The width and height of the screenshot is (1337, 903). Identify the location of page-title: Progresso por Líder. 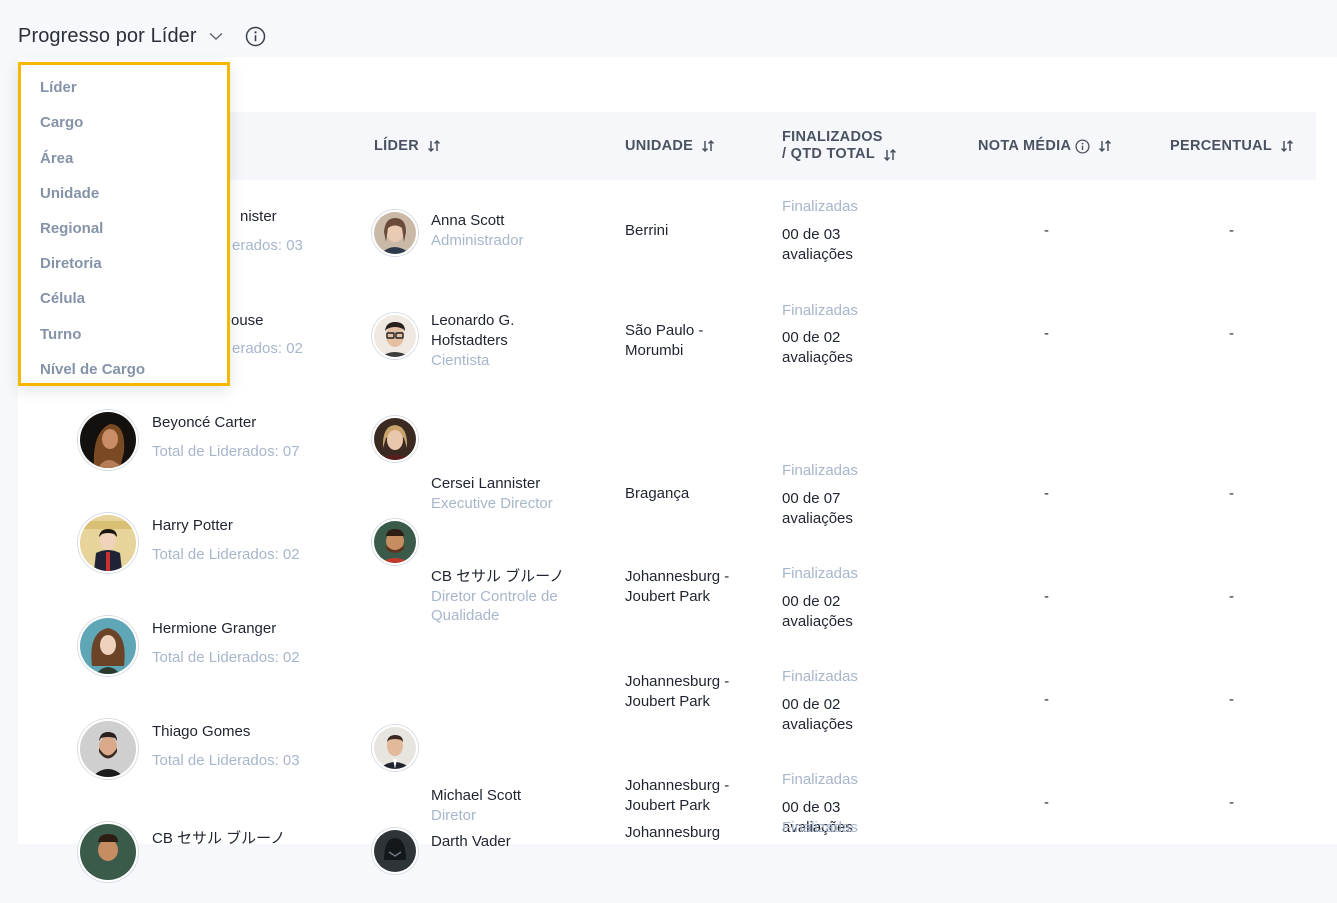
(107, 36).